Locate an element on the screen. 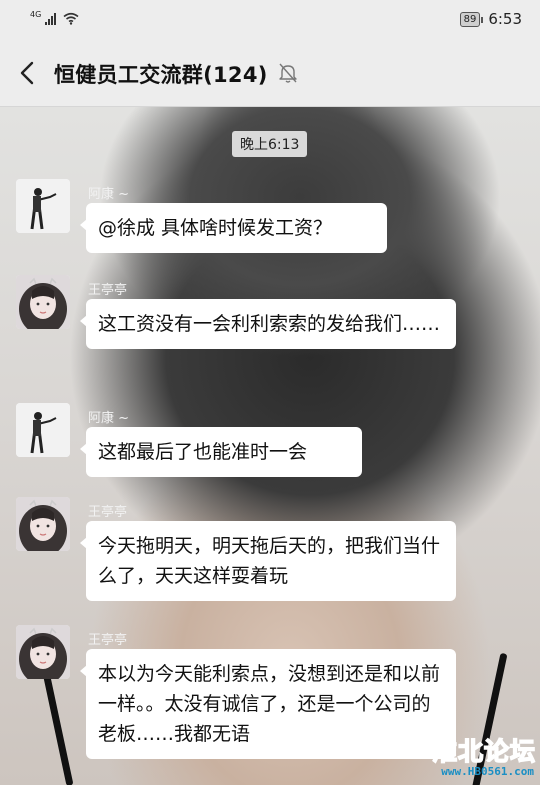  page-title: 恒健员工交流群(124) is located at coordinates (161, 75).